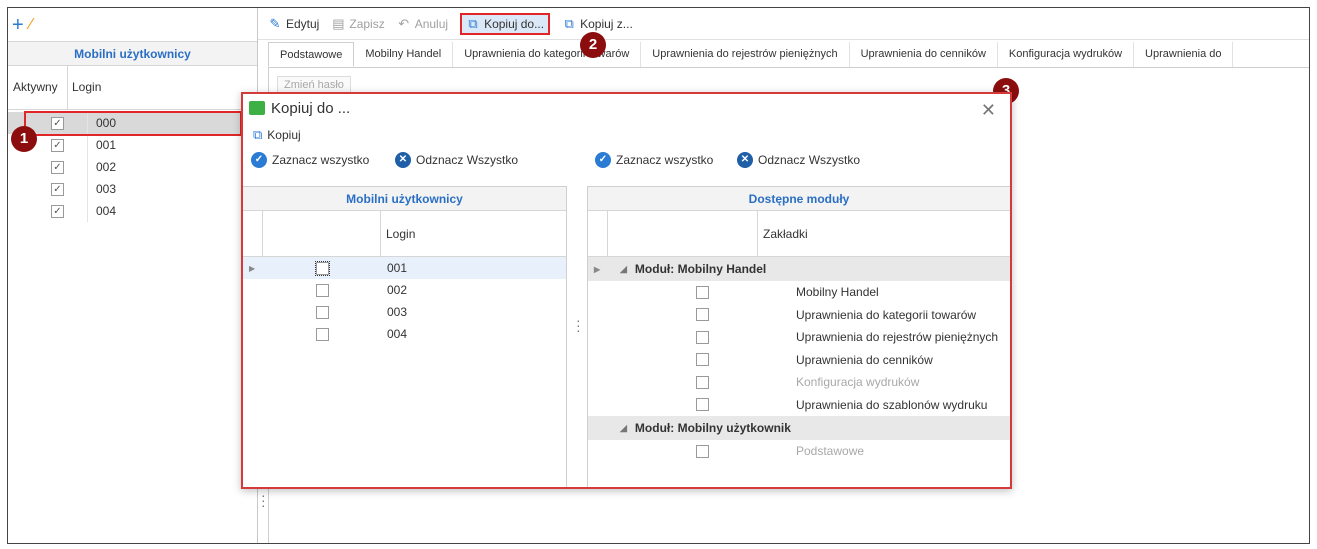 This screenshot has width=1317, height=549. What do you see at coordinates (798, 160) in the screenshot?
I see `right-deselect-all-button: ✕ Odznacz Wszystko` at bounding box center [798, 160].